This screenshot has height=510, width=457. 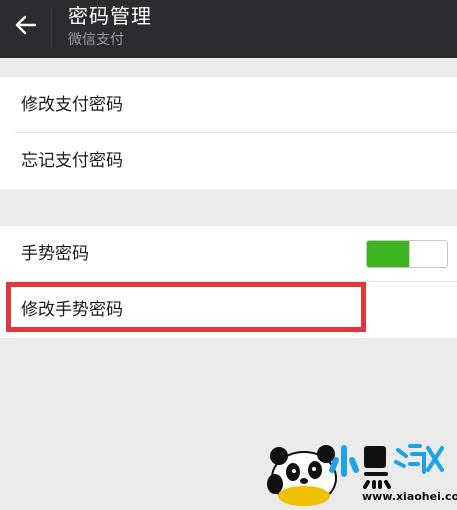 I want to click on page-subtitle: 微信支付, so click(x=96, y=40).